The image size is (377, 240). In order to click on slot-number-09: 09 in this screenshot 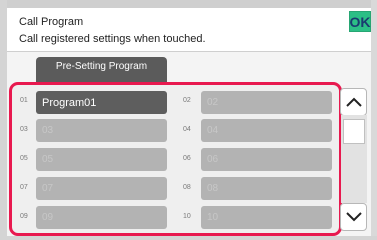, I will do `click(24, 216)`.